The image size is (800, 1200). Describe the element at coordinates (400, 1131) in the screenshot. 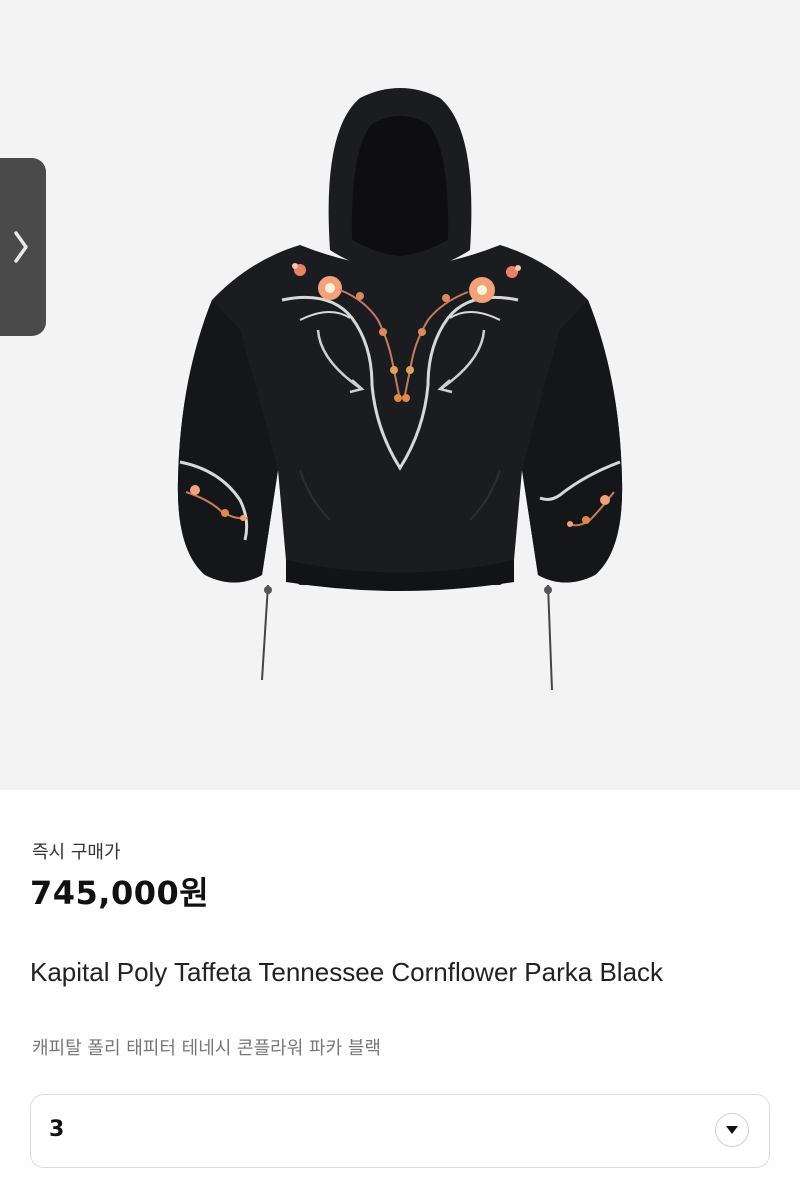

I see `size-select: 3` at that location.